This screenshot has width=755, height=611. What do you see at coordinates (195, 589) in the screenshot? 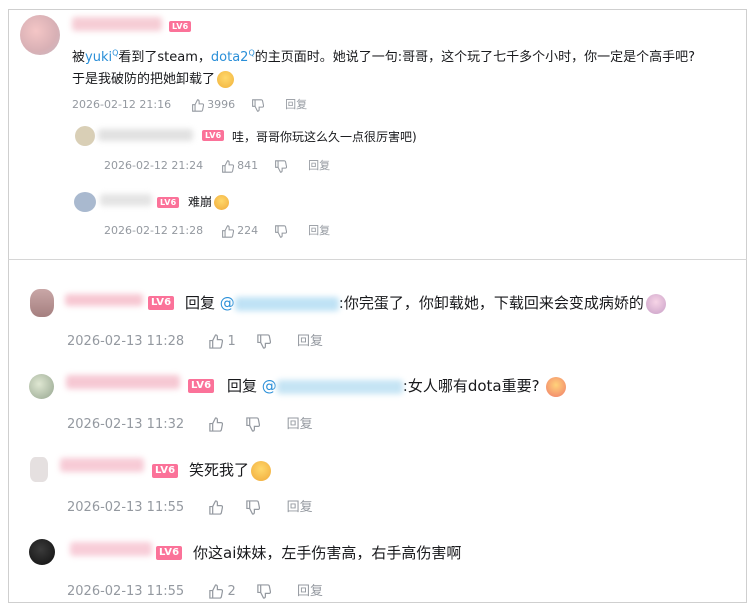
I see `comment-meta: 2026-02-13 11:55 2 回复` at bounding box center [195, 589].